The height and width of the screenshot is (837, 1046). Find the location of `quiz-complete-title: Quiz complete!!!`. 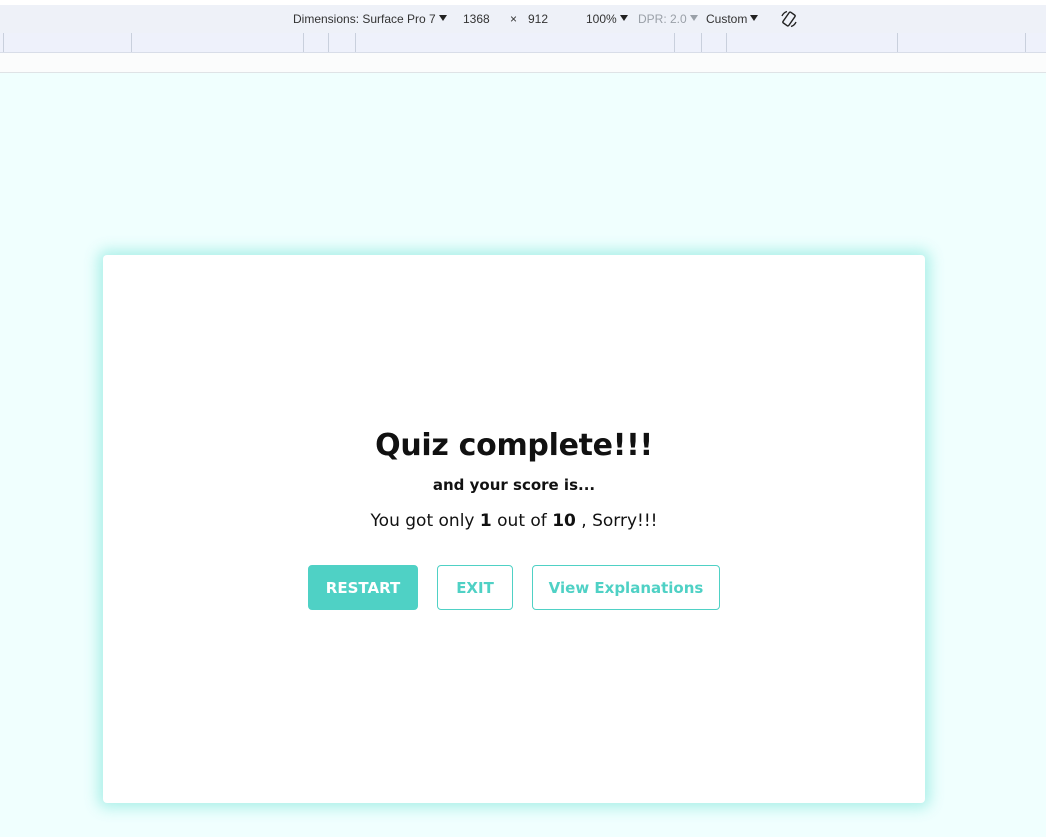

quiz-complete-title: Quiz complete!!! is located at coordinates (514, 445).